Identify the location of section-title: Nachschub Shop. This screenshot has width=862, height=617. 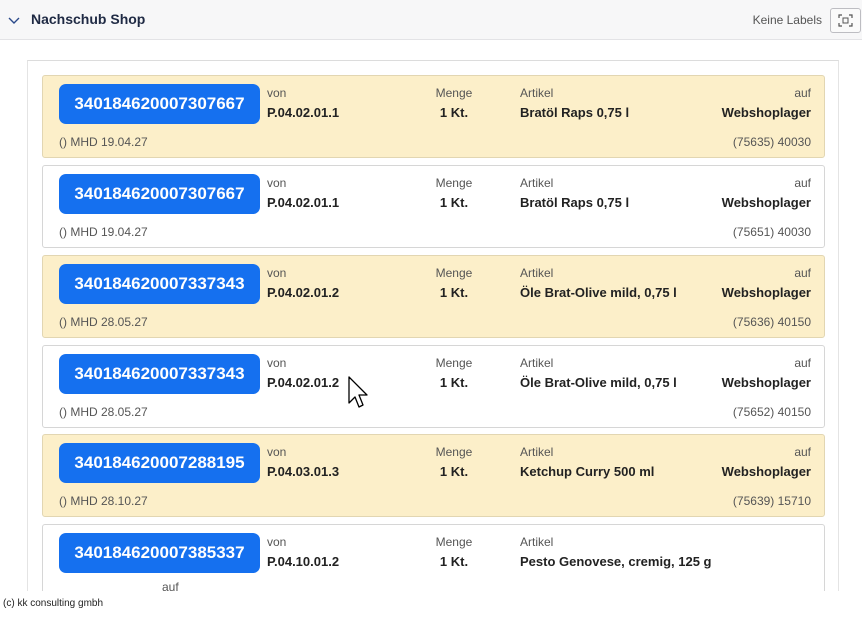
(88, 19).